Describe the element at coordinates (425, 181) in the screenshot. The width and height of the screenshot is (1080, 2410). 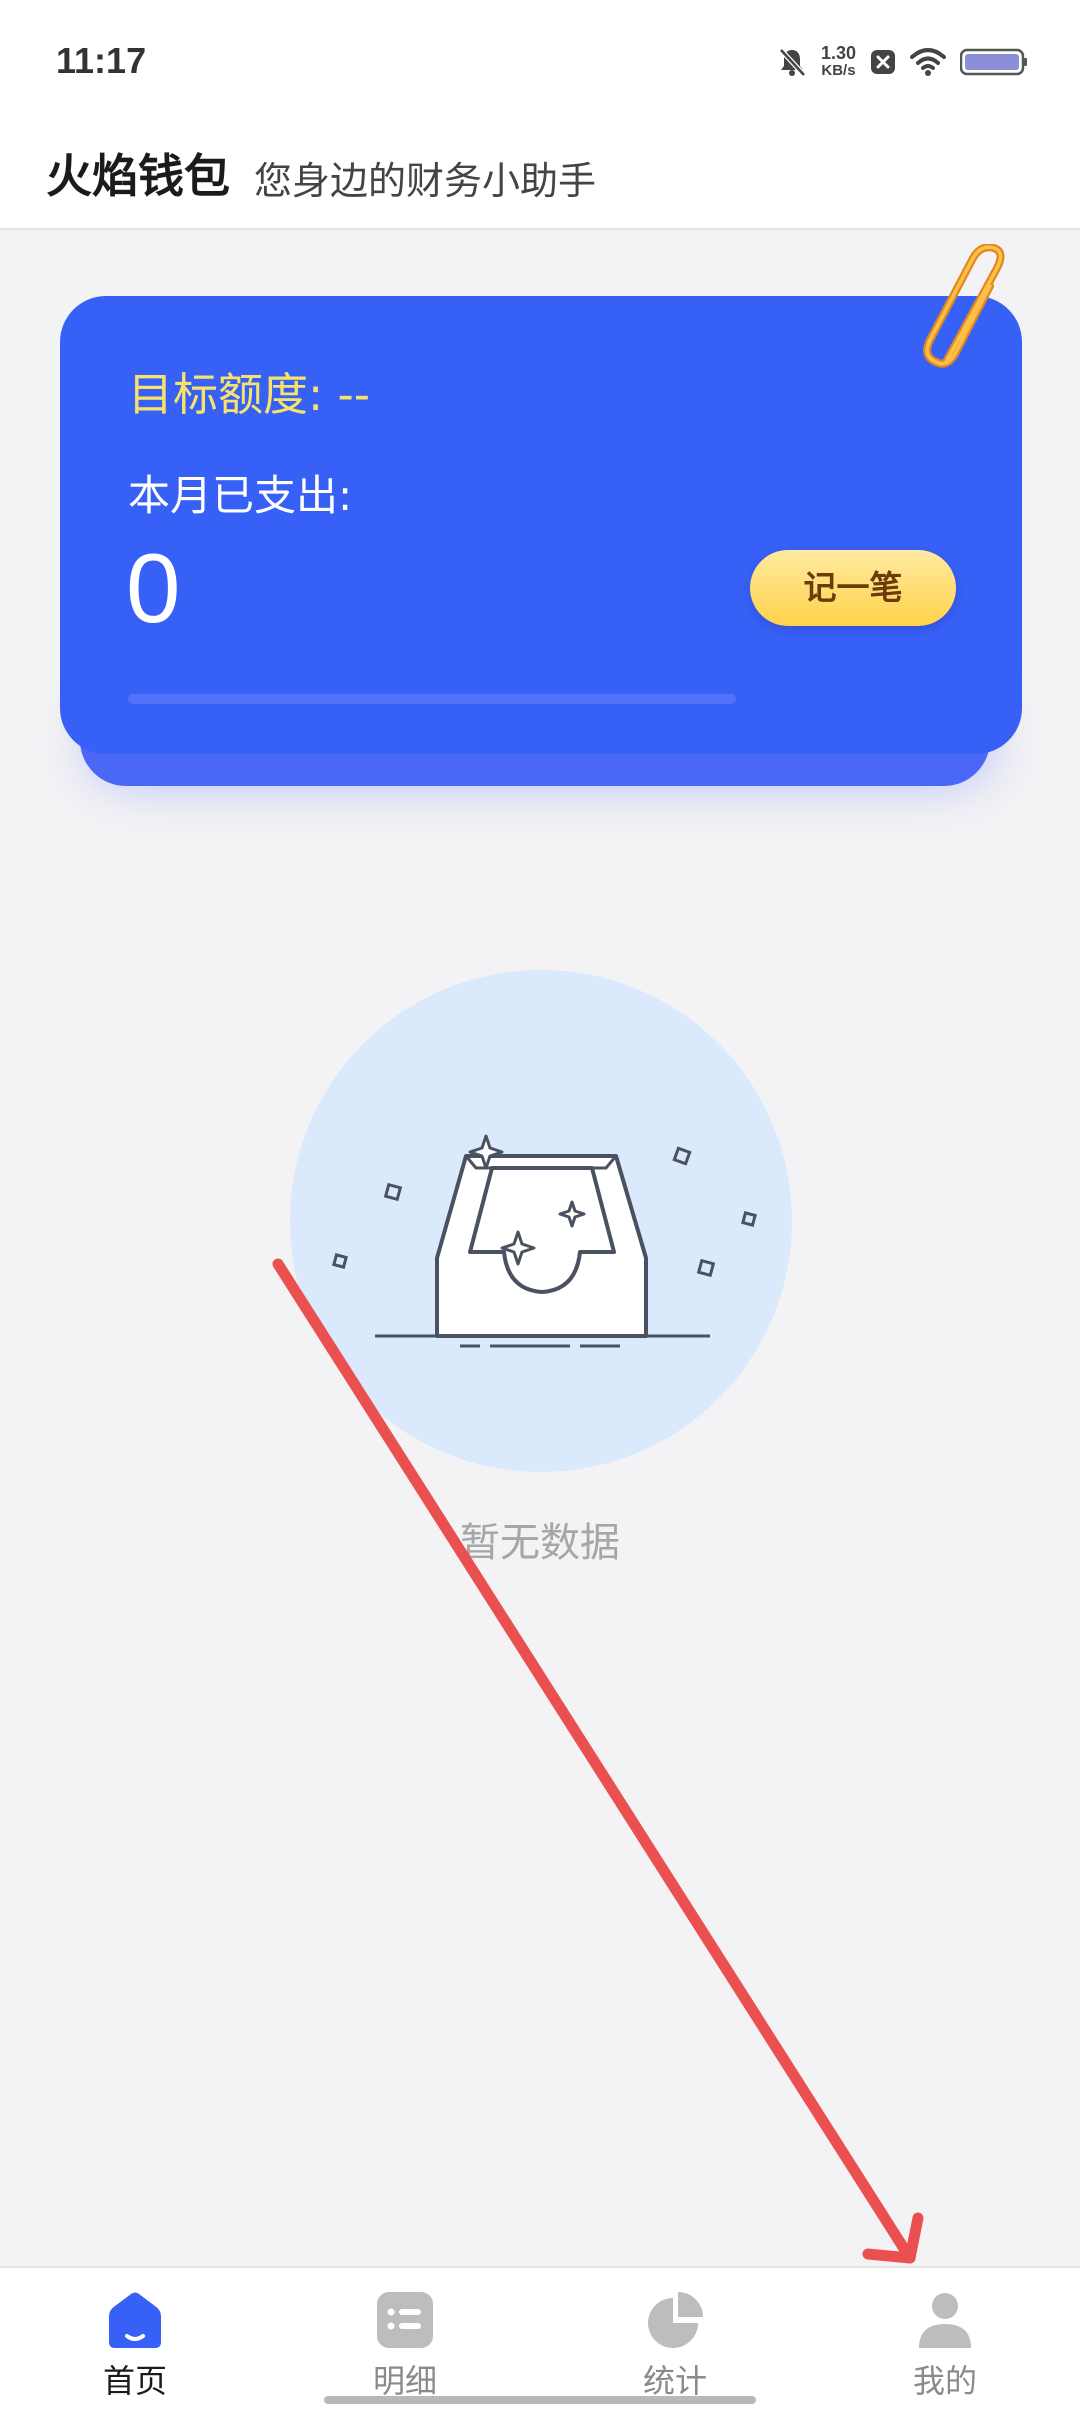
I see `app-subtitle: 您身边的财务小助手` at that location.